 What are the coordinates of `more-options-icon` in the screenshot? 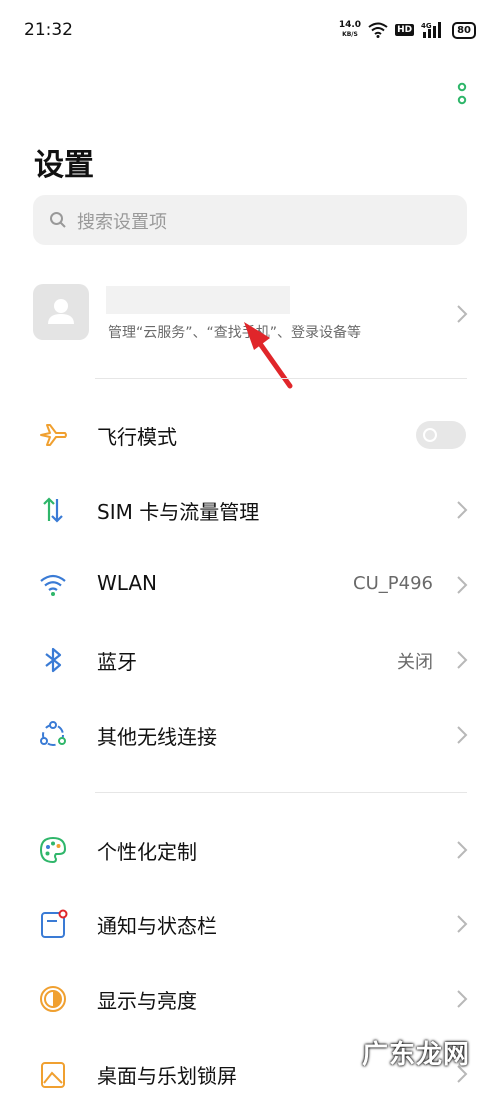 It's located at (462, 95).